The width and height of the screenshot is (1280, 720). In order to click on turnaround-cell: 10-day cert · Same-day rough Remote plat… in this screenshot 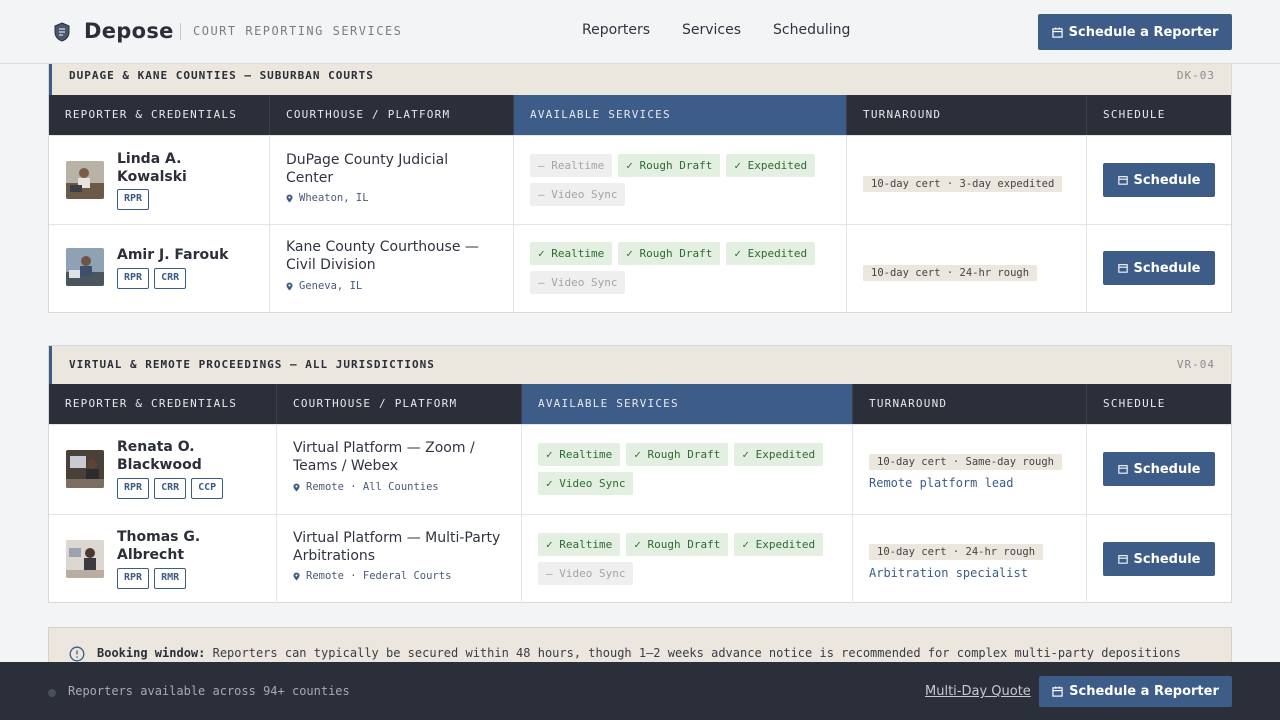, I will do `click(970, 469)`.